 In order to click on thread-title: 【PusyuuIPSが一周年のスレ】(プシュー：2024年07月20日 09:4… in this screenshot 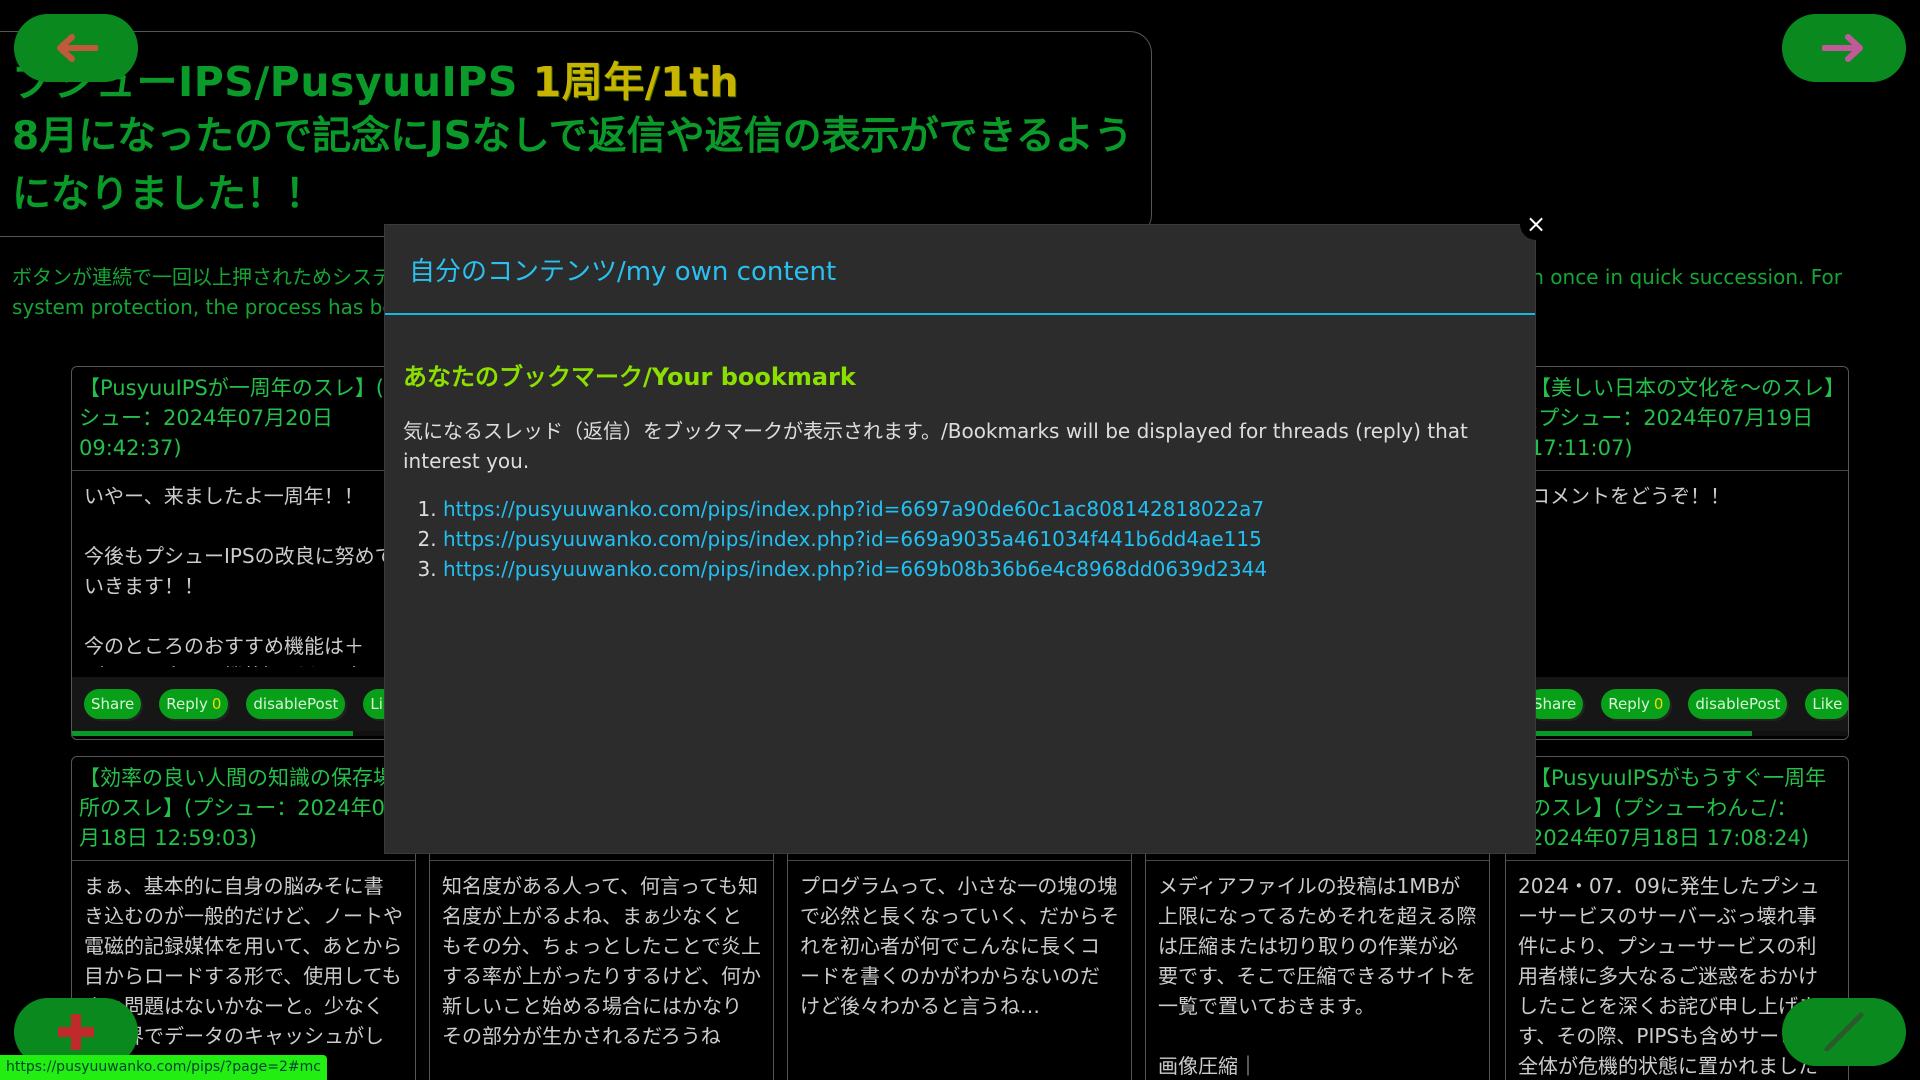, I will do `click(243, 419)`.